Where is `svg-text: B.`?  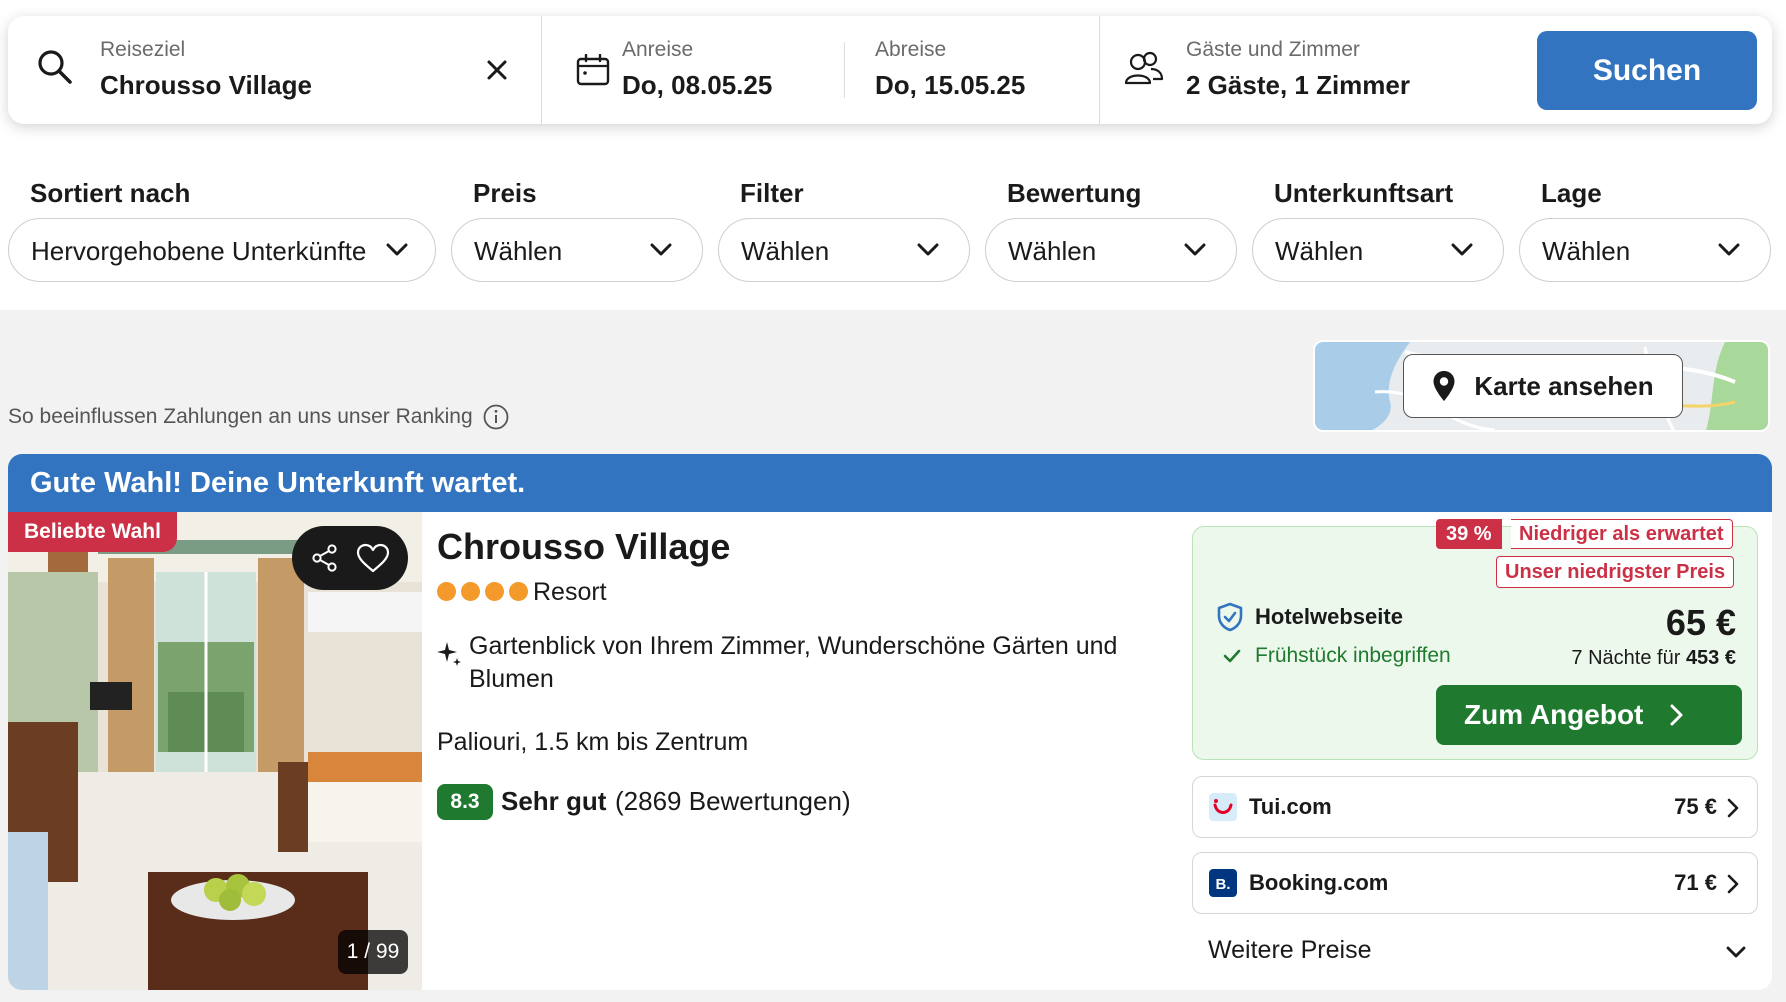 svg-text: B. is located at coordinates (1223, 884).